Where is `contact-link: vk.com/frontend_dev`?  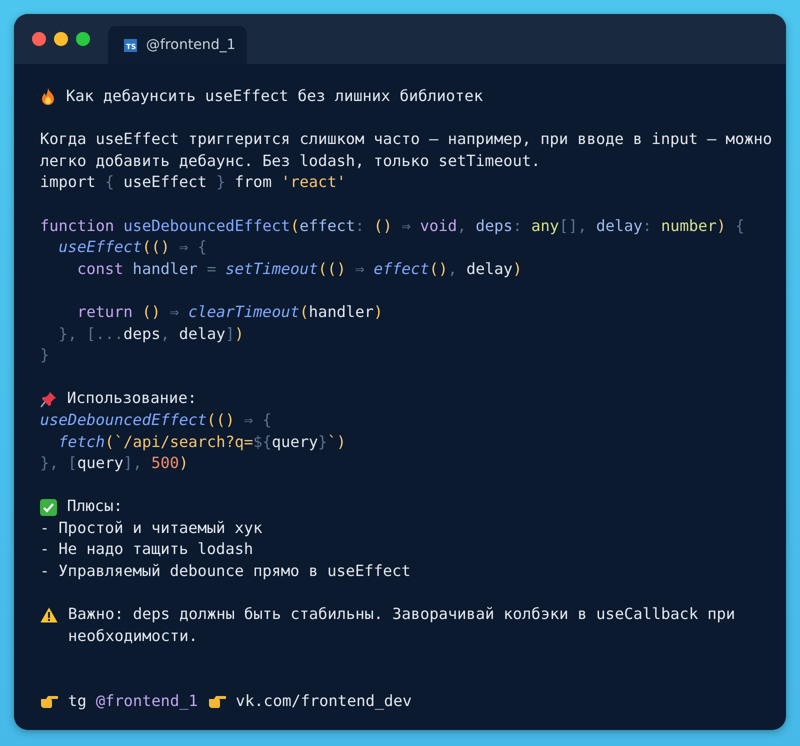 contact-link: vk.com/frontend_dev is located at coordinates (324, 701).